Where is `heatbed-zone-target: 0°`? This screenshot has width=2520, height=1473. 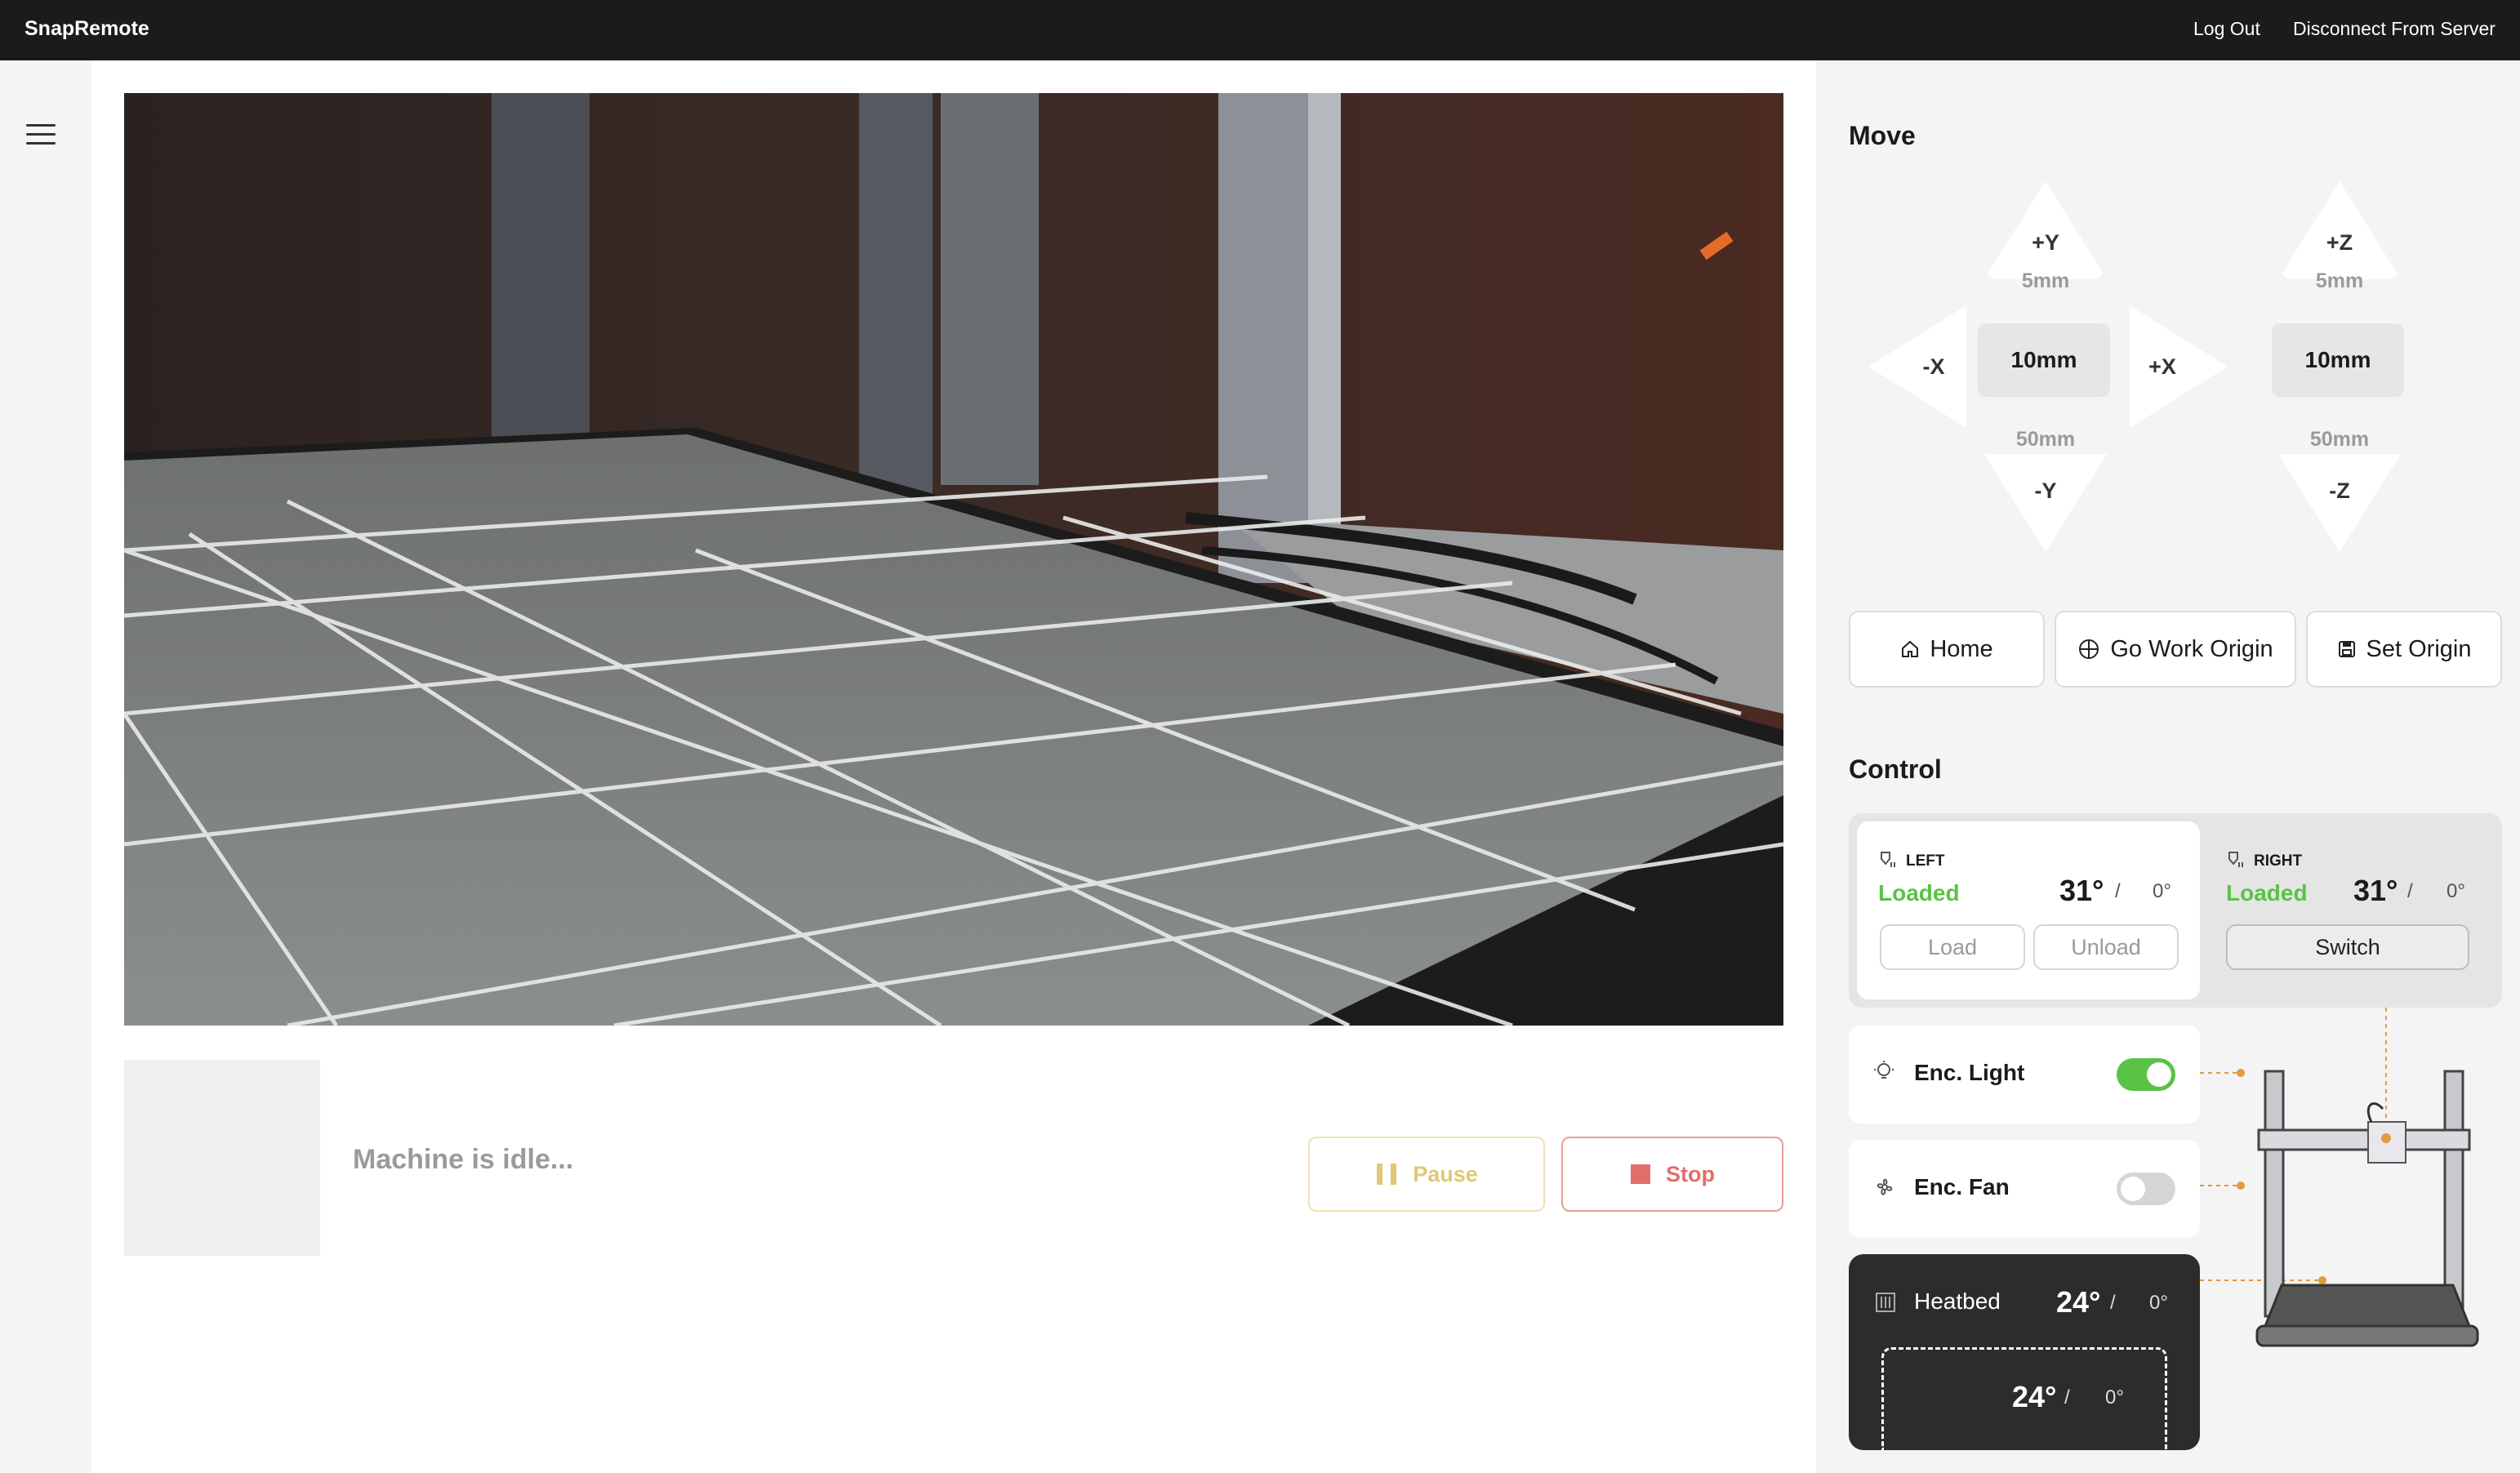
heatbed-zone-target: 0° is located at coordinates (2114, 1397).